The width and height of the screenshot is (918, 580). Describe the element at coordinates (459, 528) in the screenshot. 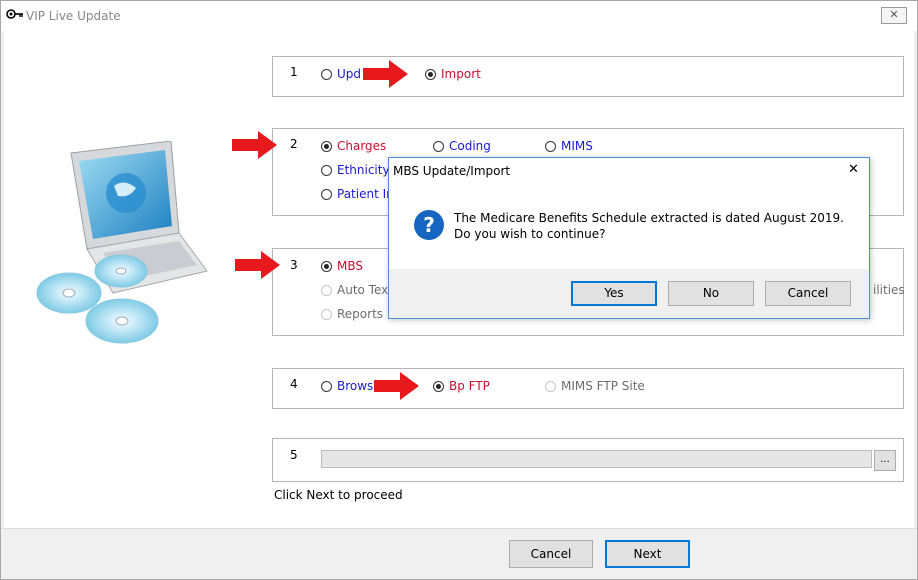

I see `footer-divider` at that location.